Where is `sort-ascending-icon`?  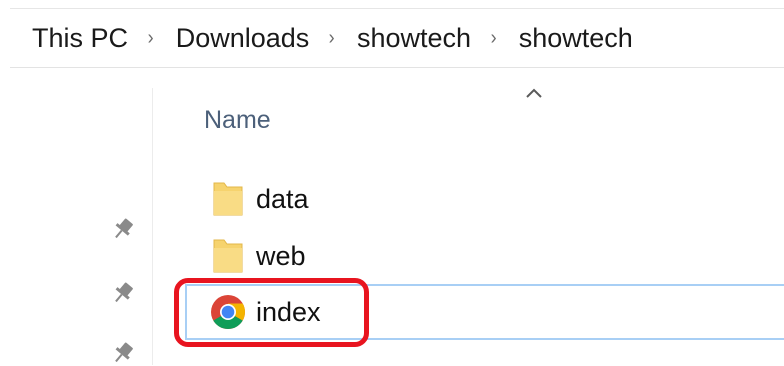
sort-ascending-icon is located at coordinates (534, 93).